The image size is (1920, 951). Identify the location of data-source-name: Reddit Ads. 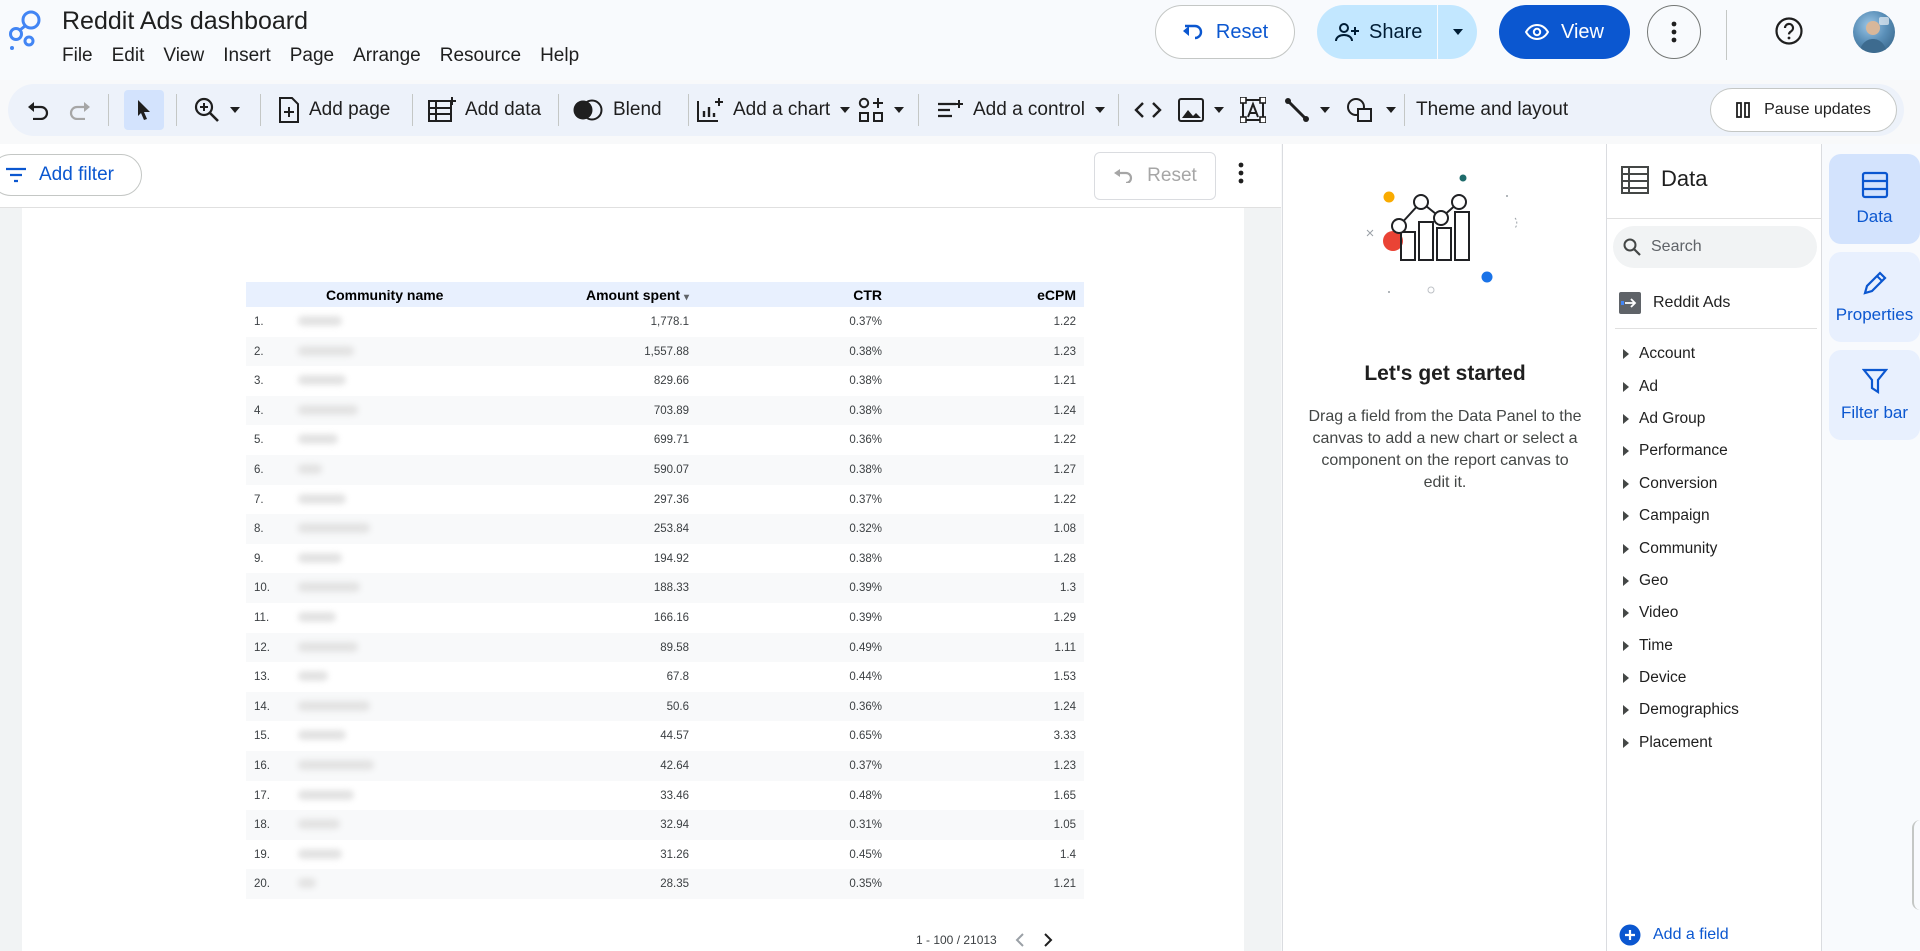
(1692, 302).